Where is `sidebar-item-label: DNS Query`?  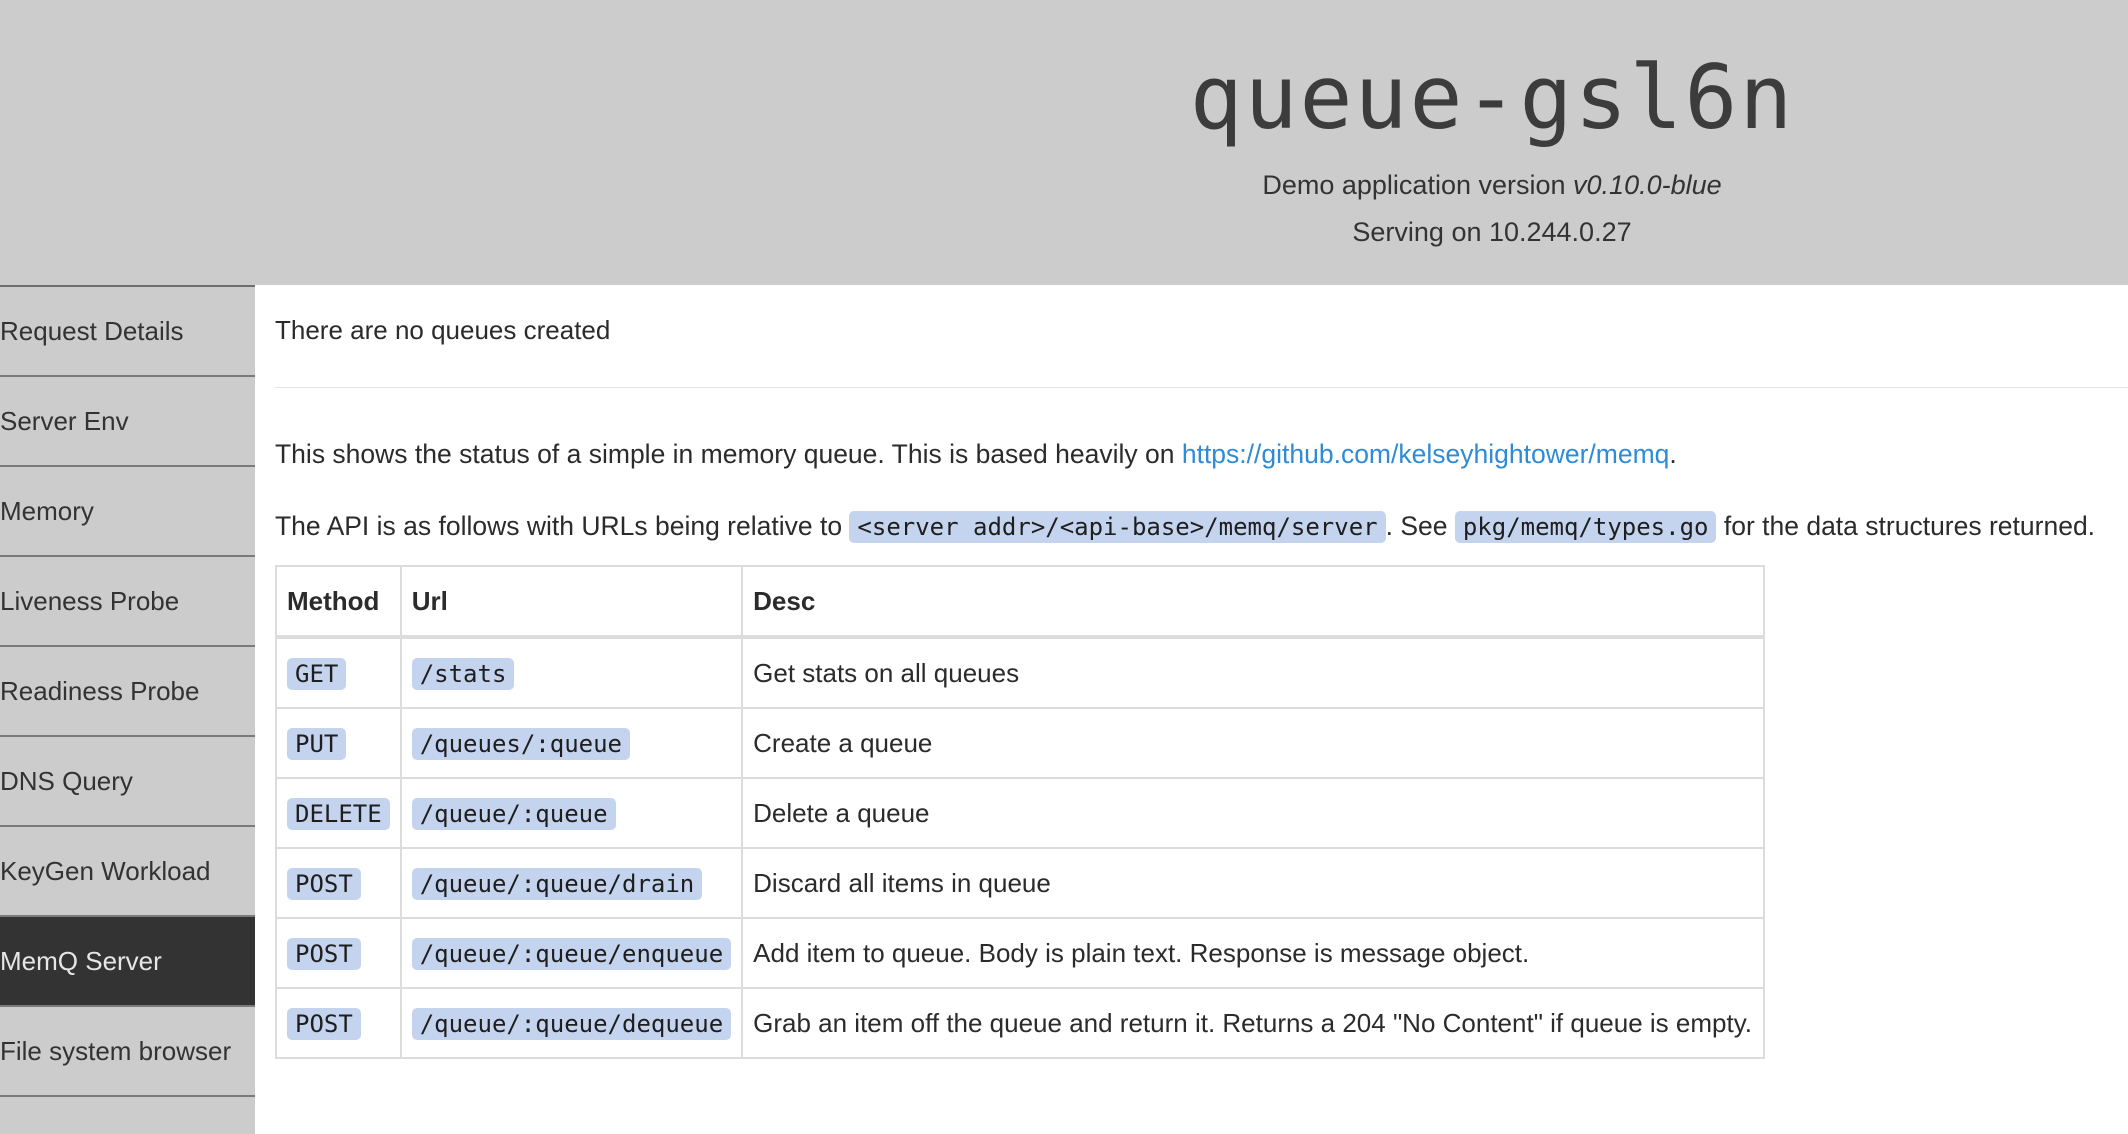 sidebar-item-label: DNS Query is located at coordinates (66, 780).